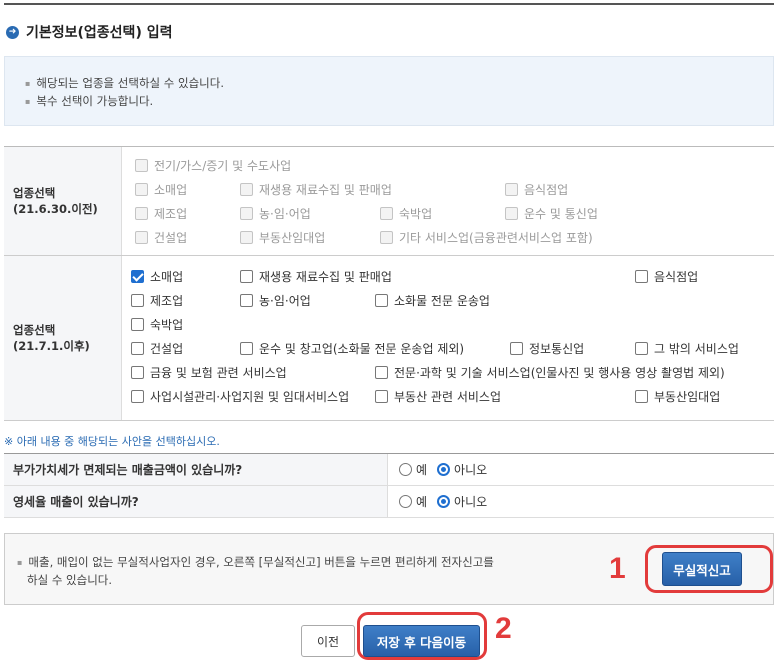 This screenshot has height=662, width=782. Describe the element at coordinates (447, 396) in the screenshot. I see `option-label: 부동산 관련 서비스업` at that location.